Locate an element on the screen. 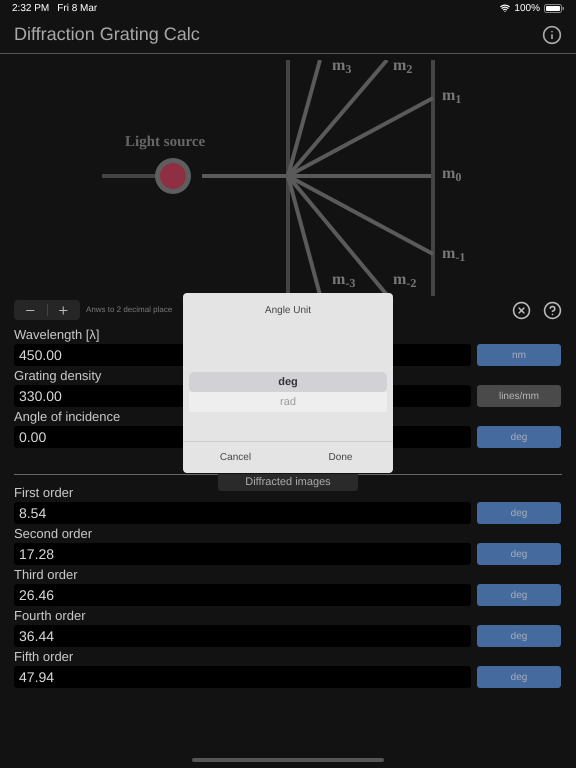 This screenshot has height=768, width=576. battery-level: 100% is located at coordinates (527, 9).